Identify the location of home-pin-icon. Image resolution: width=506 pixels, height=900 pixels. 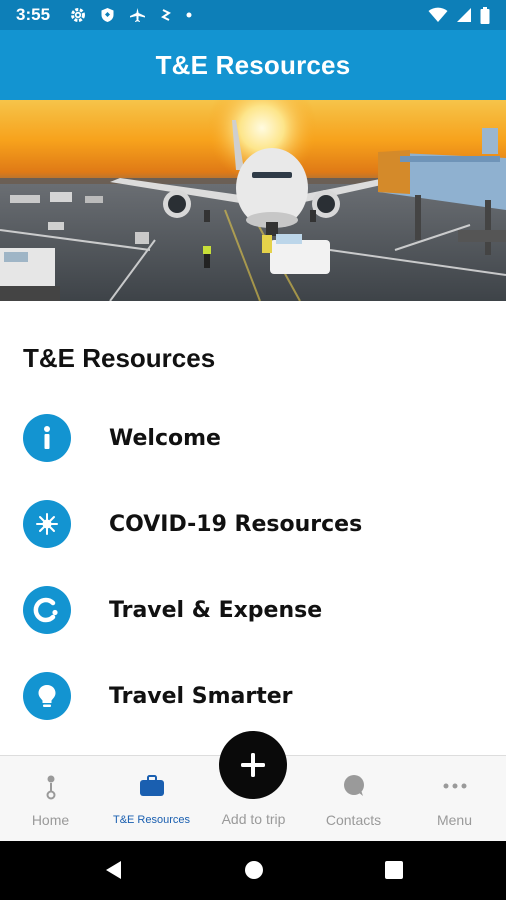
(50, 787).